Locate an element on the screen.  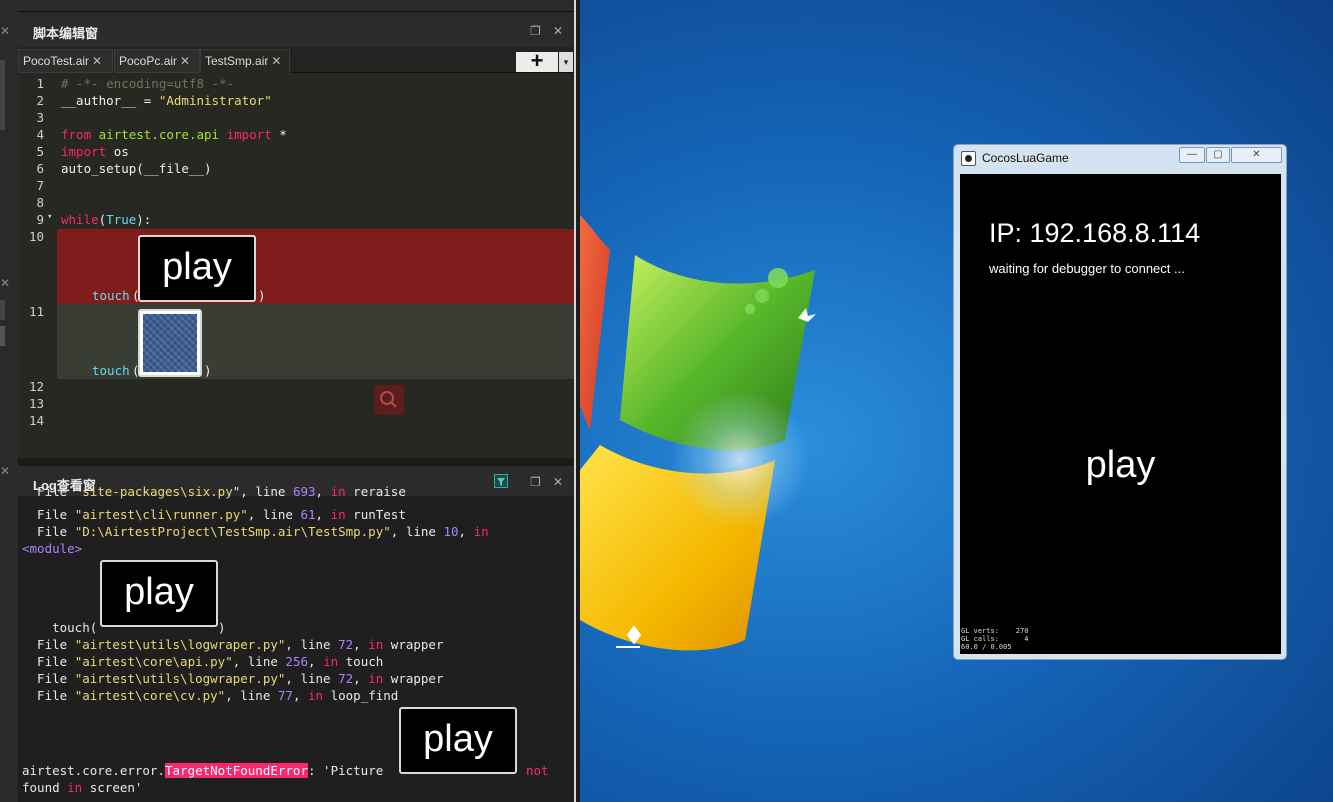
code-line: 1 # -*- encoding=utf8 -*- is located at coordinates (296, 84).